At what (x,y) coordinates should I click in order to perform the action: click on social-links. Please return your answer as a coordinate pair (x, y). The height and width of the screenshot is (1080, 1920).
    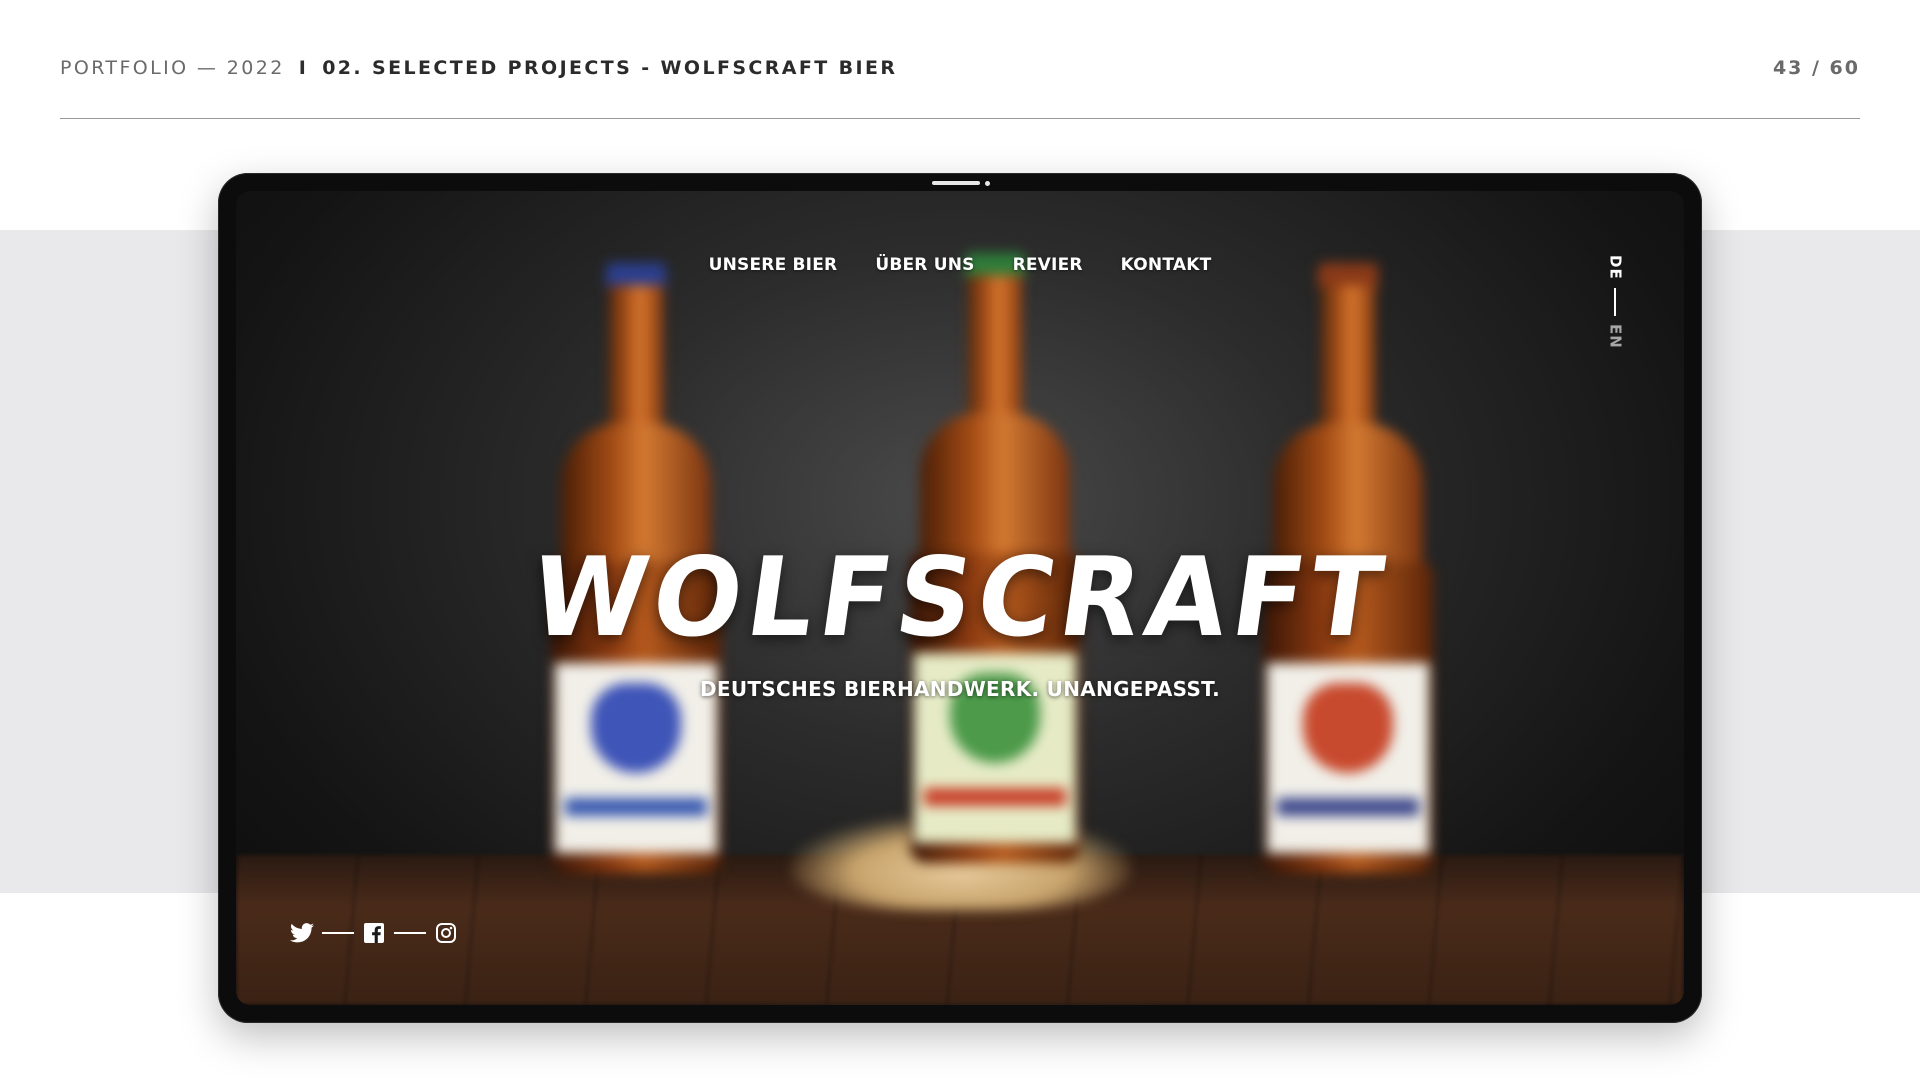
    Looking at the image, I should click on (374, 933).